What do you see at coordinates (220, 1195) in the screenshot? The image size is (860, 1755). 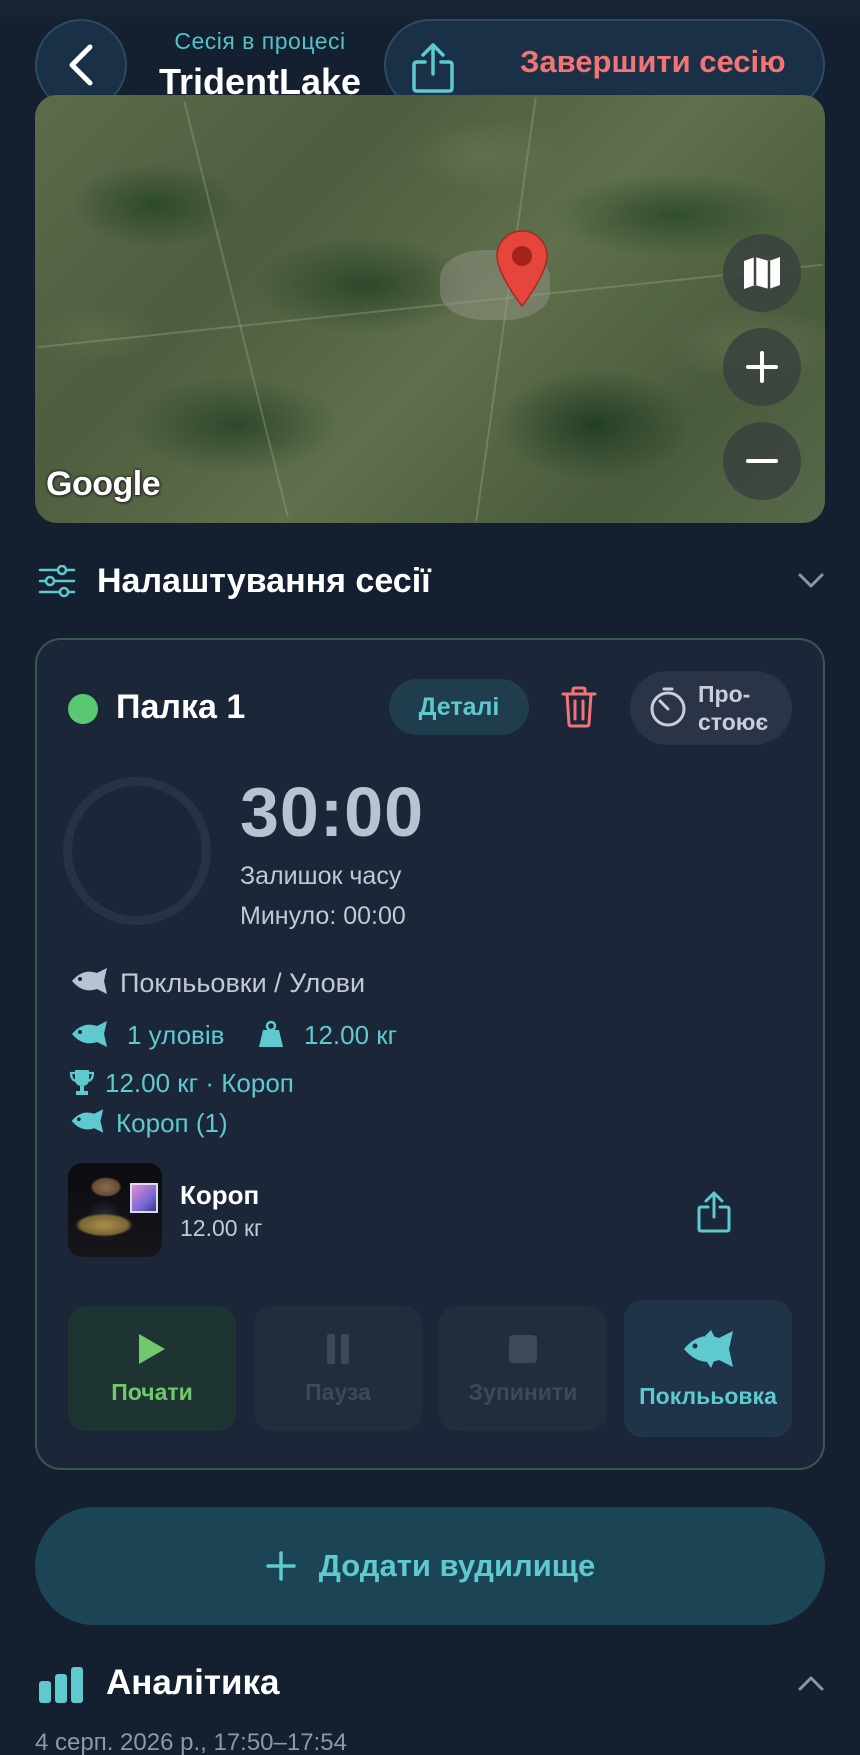 I see `catch-species-name: Короп` at bounding box center [220, 1195].